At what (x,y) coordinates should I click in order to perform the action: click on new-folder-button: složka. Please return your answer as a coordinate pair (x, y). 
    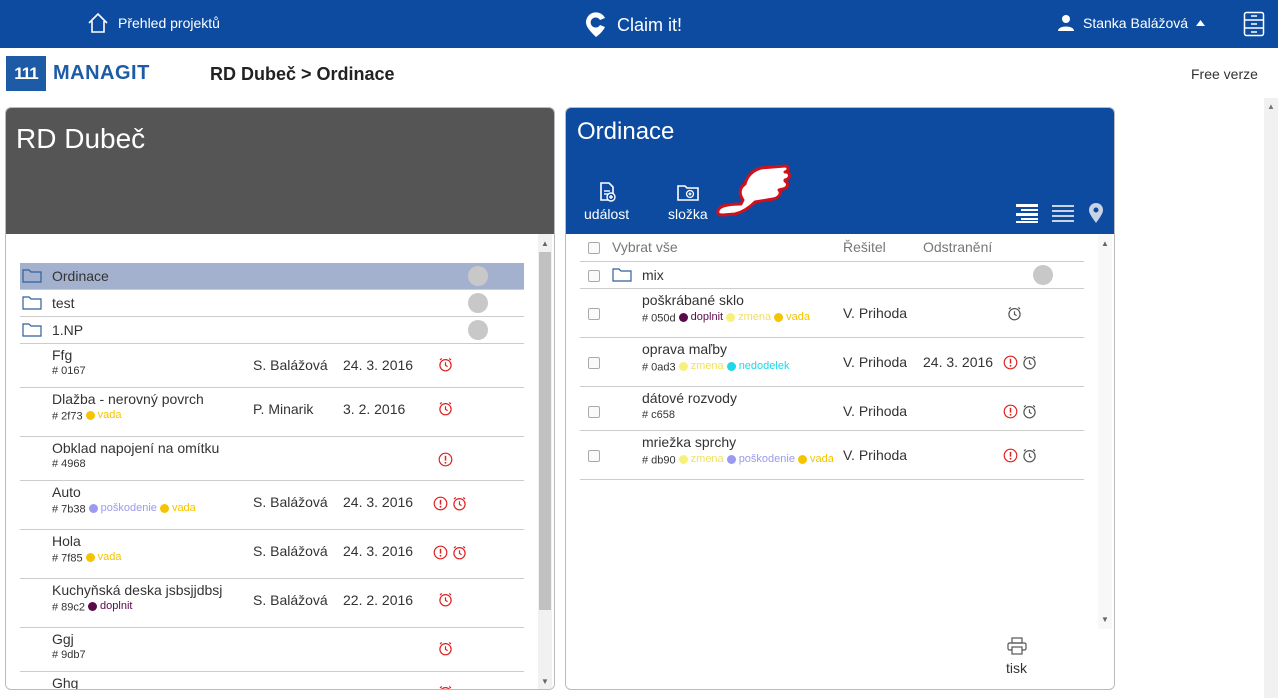
    Looking at the image, I should click on (688, 202).